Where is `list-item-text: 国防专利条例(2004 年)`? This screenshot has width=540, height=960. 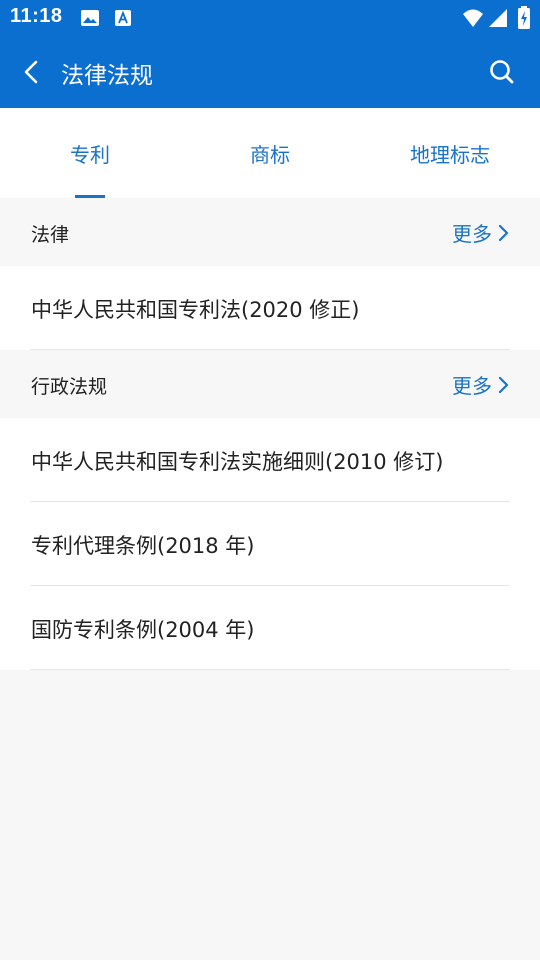 list-item-text: 国防专利条例(2004 年) is located at coordinates (143, 630).